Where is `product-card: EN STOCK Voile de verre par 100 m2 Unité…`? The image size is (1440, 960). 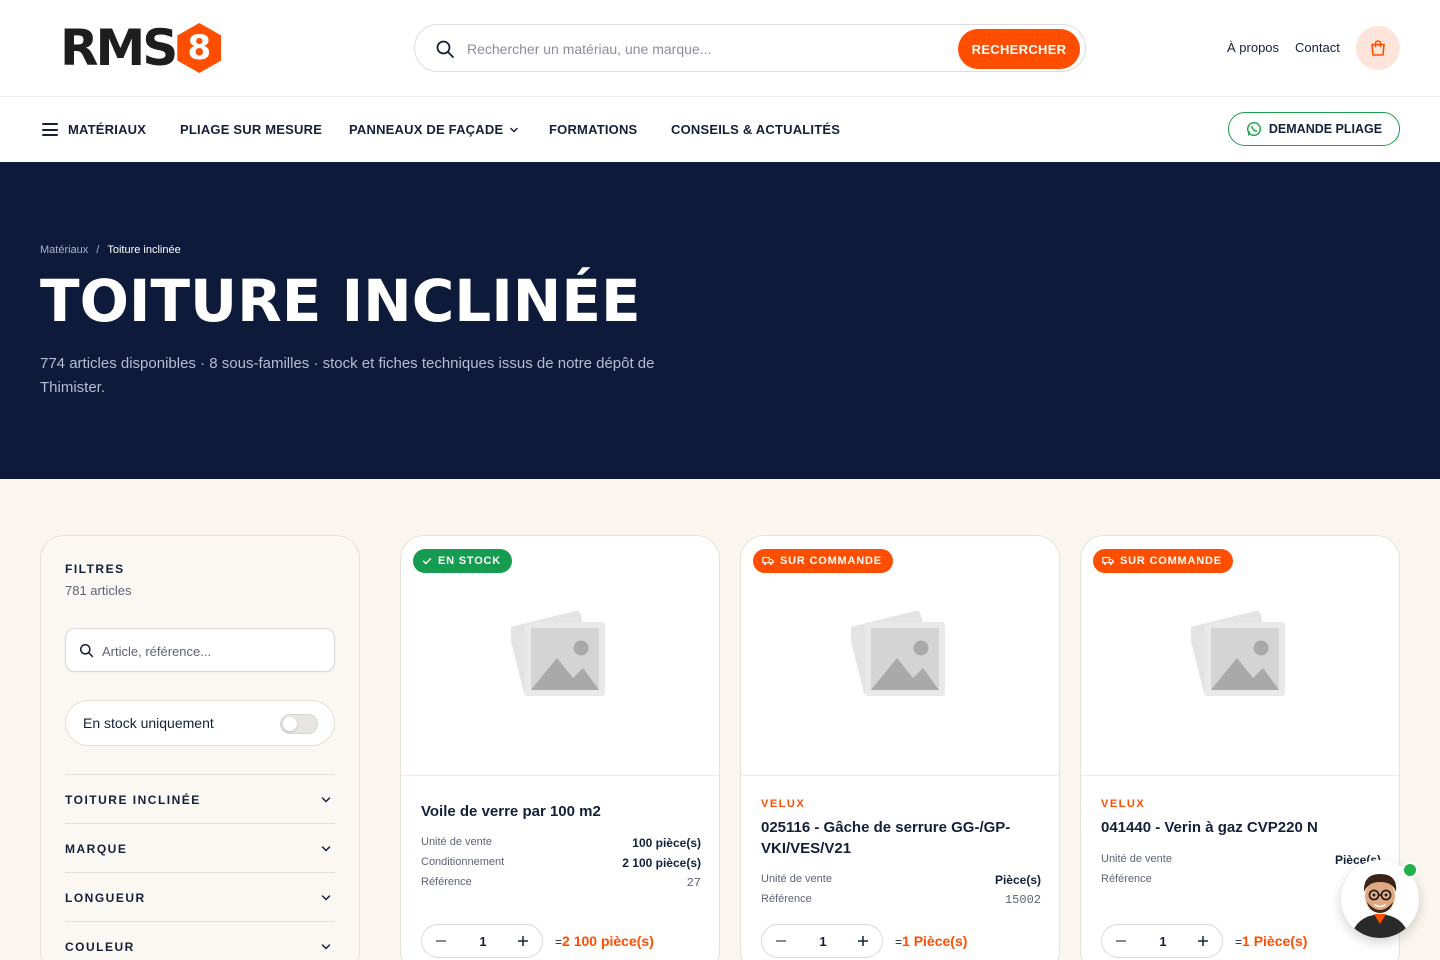 product-card: EN STOCK Voile de verre par 100 m2 Unité… is located at coordinates (560, 747).